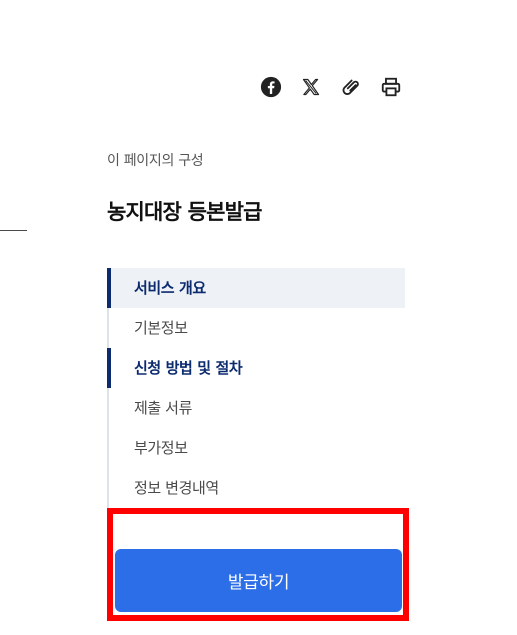 The height and width of the screenshot is (635, 517). What do you see at coordinates (13, 230) in the screenshot?
I see `divider-line` at bounding box center [13, 230].